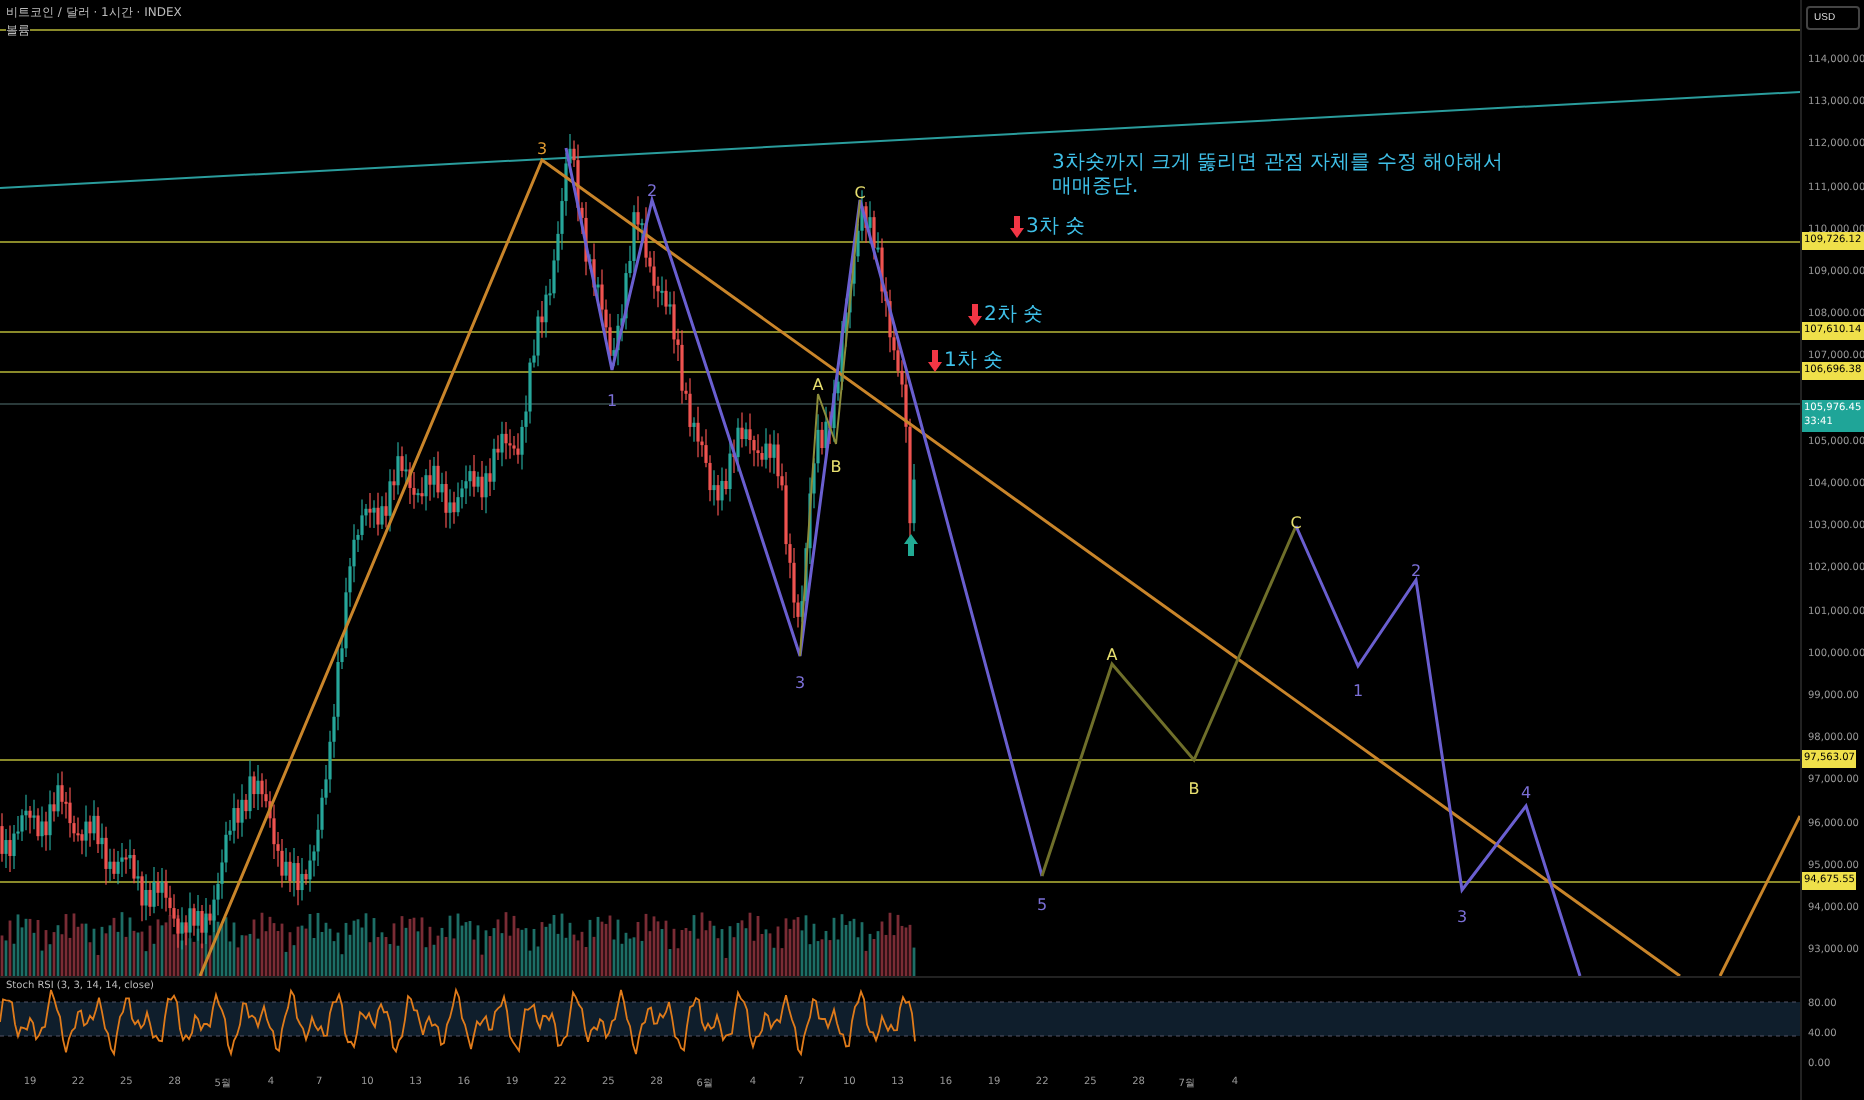 This screenshot has height=1100, width=1864. I want to click on wave-label: 5, so click(1042, 906).